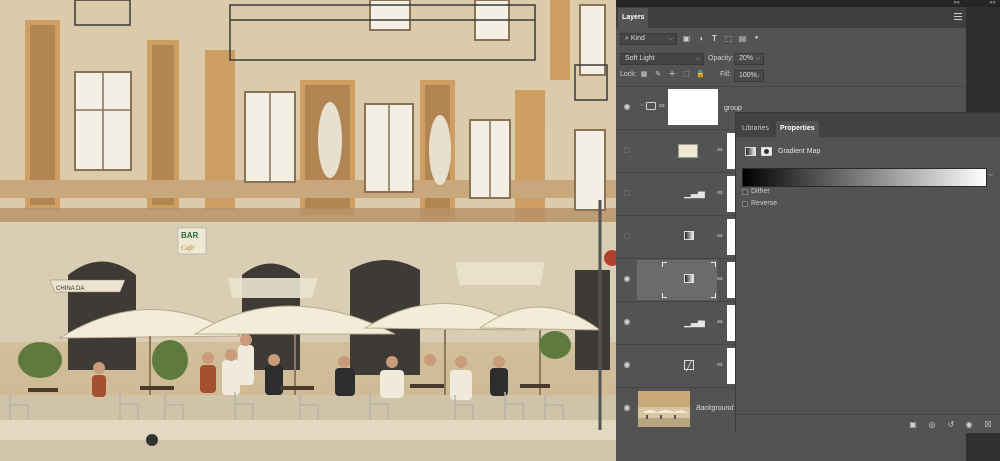 This screenshot has width=1000, height=461. What do you see at coordinates (983, 59) in the screenshot?
I see `dock-right-strip` at bounding box center [983, 59].